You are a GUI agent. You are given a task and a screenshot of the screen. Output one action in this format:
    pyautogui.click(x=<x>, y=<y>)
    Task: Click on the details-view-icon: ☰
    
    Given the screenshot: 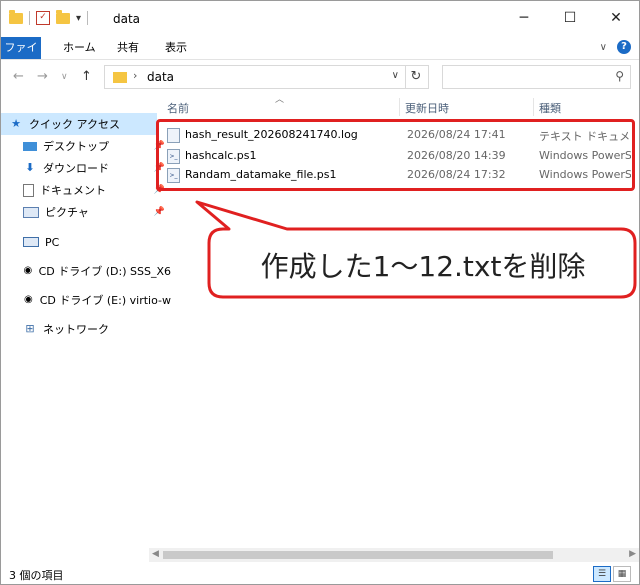 What is the action you would take?
    pyautogui.click(x=602, y=574)
    